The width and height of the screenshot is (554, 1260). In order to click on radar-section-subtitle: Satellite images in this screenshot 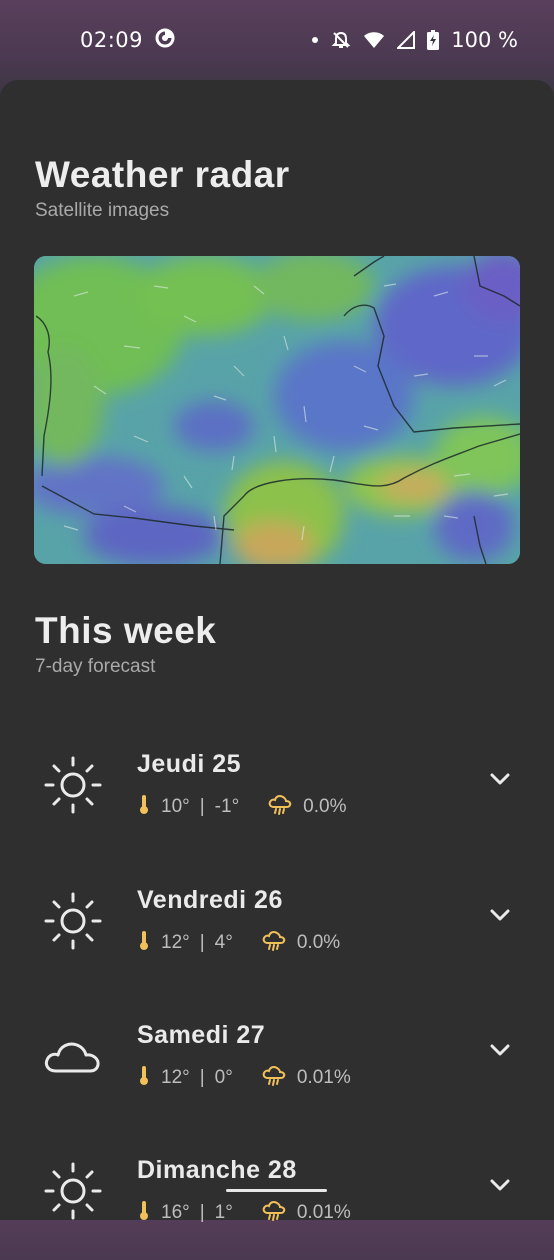, I will do `click(102, 210)`.